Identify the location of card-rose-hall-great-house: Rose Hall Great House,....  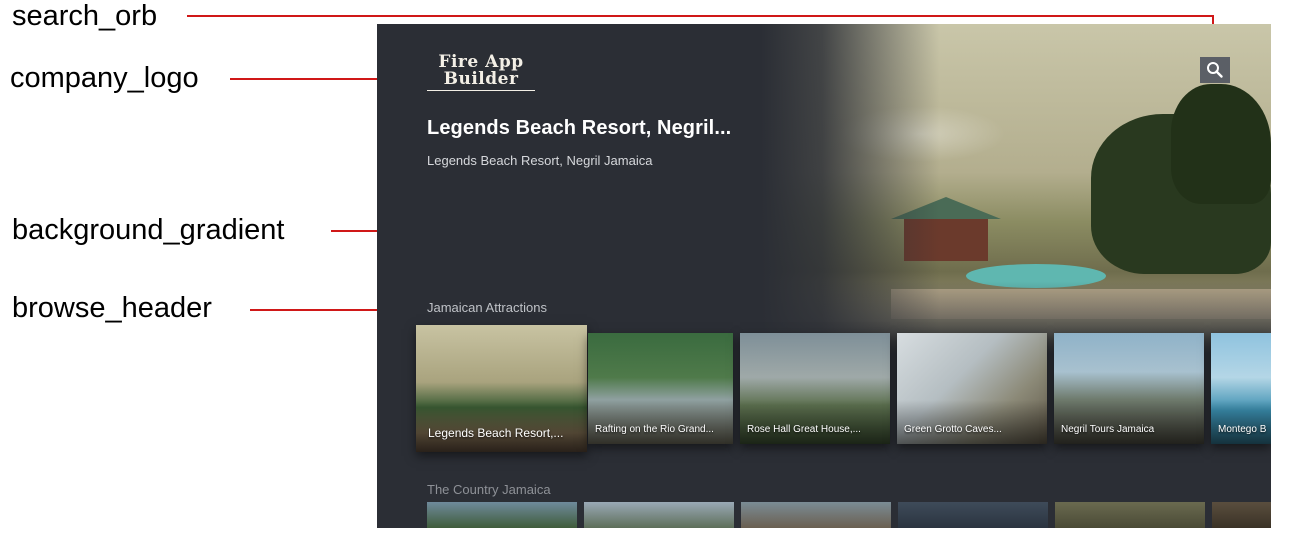
(815, 388).